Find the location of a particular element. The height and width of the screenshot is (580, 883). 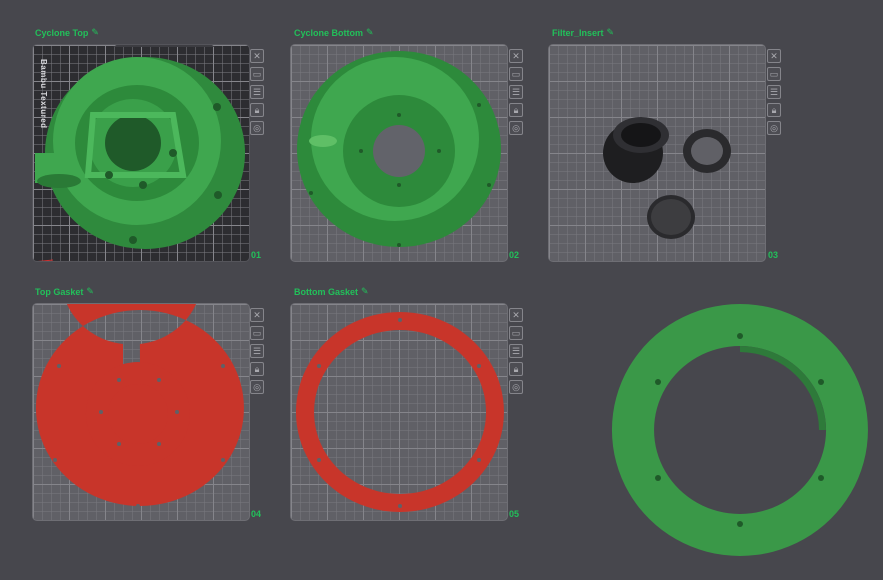

loose-ring-part is located at coordinates (740, 431).